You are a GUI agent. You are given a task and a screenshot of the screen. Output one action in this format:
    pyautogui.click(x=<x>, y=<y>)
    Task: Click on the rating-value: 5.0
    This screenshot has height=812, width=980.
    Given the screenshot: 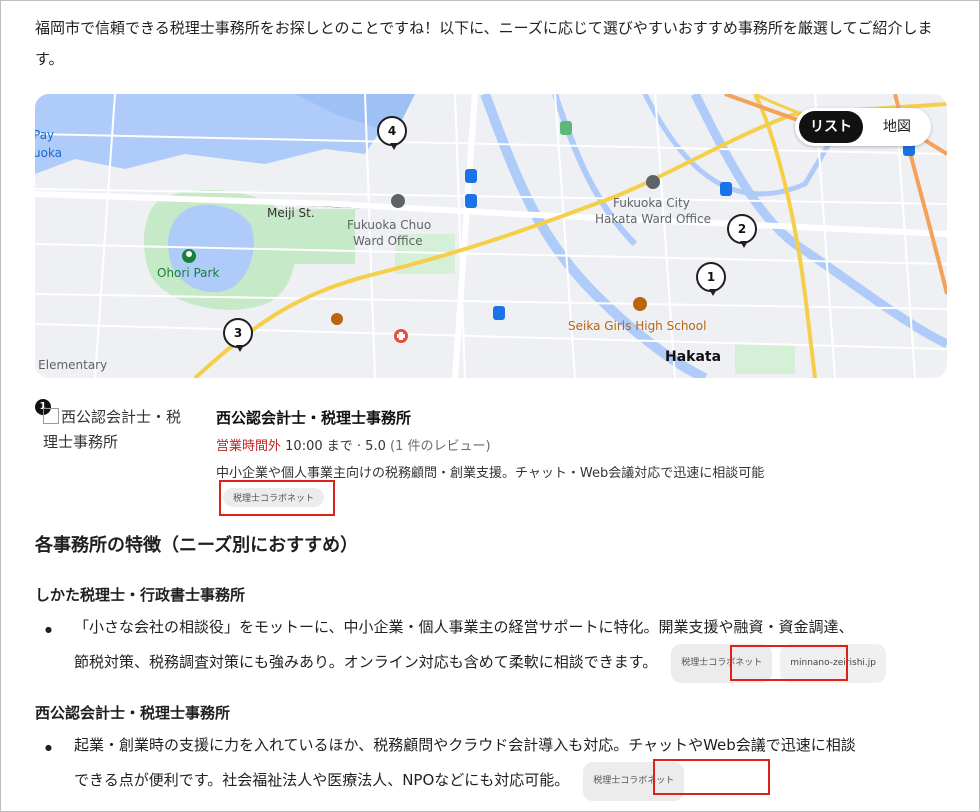 What is the action you would take?
    pyautogui.click(x=375, y=446)
    